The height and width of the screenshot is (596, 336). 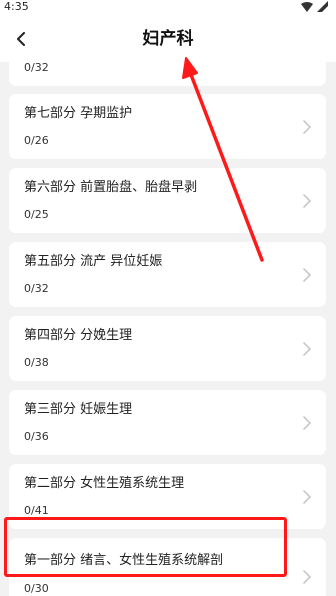 What do you see at coordinates (36, 588) in the screenshot?
I see `item-progress: 0/30` at bounding box center [36, 588].